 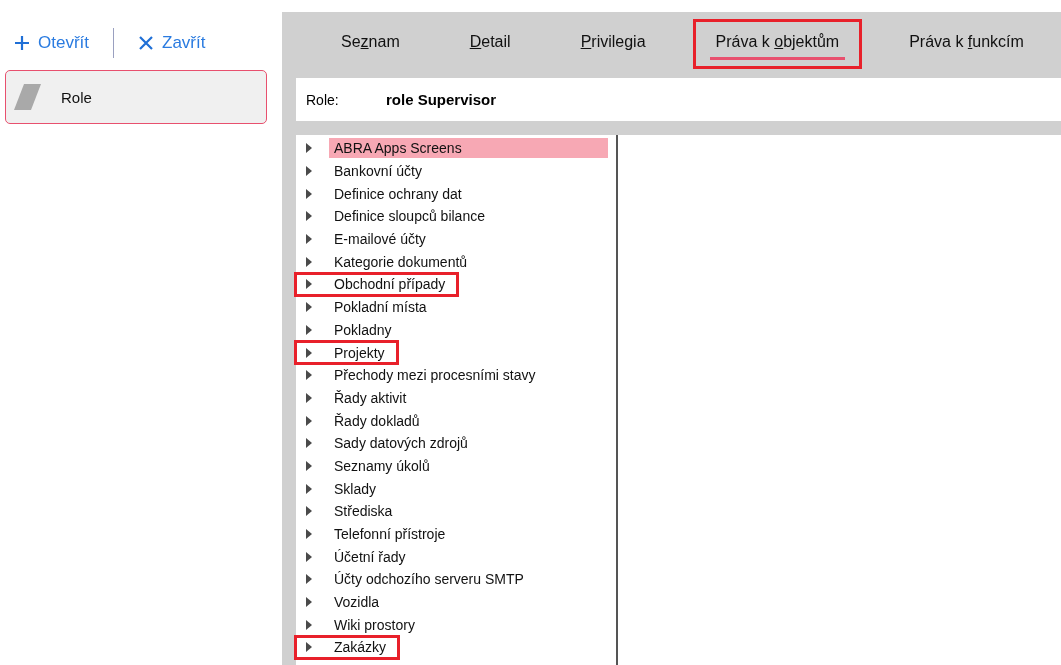 What do you see at coordinates (377, 421) in the screenshot?
I see `tree-item-label: Řady dokladů` at bounding box center [377, 421].